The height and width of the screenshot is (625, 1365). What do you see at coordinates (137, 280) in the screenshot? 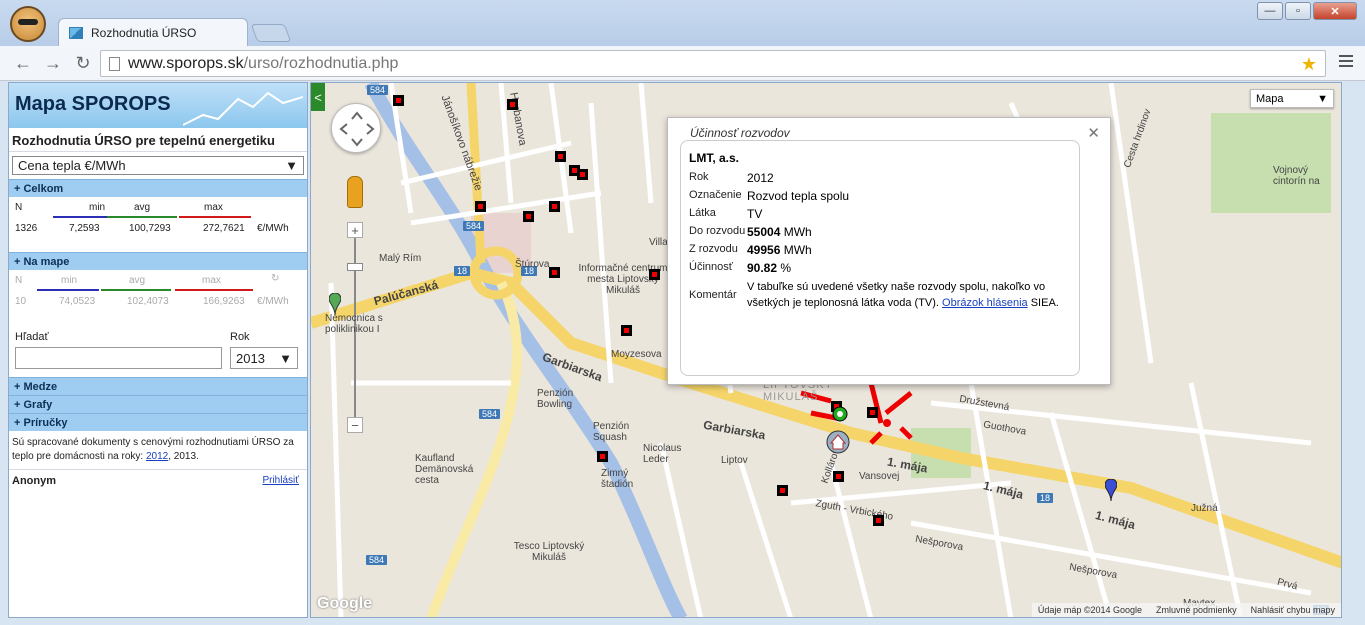
I see `stat-header-avg: avg` at bounding box center [137, 280].